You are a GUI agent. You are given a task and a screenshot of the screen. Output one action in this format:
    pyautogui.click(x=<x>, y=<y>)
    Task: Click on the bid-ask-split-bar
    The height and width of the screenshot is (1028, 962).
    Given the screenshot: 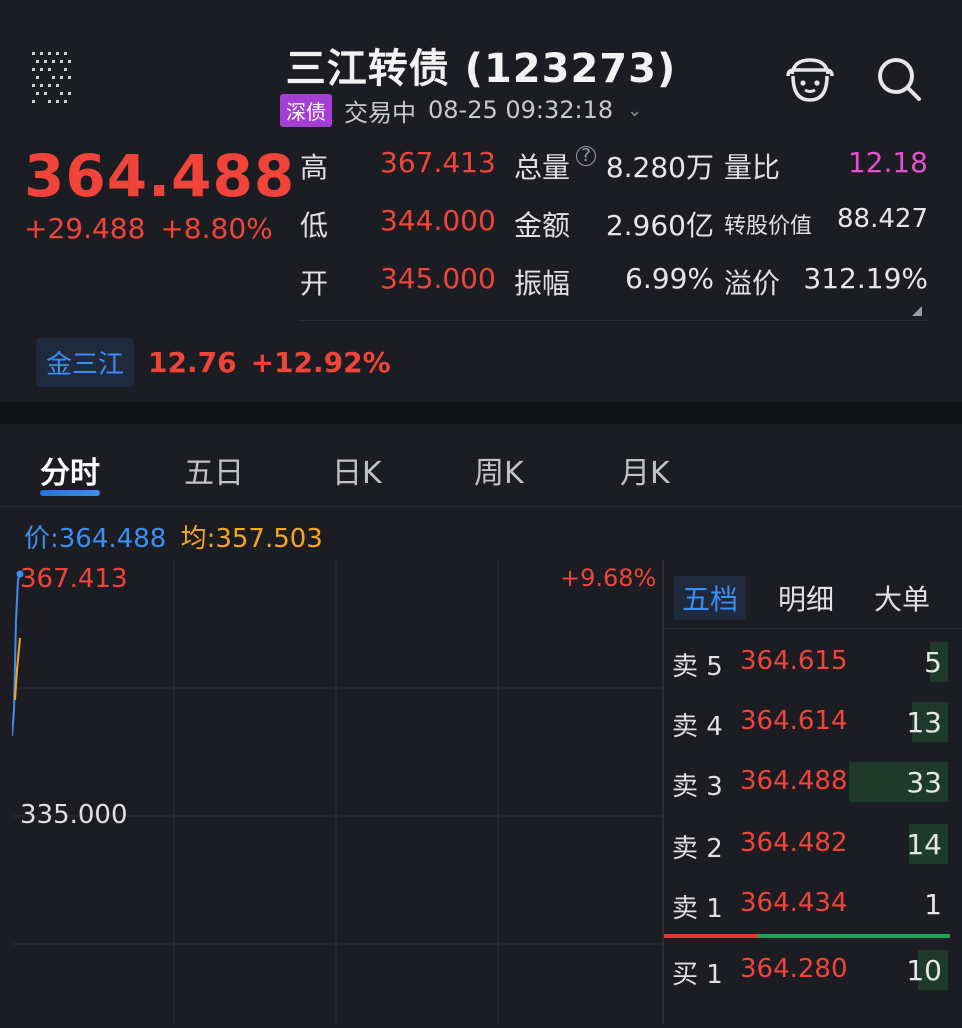 What is the action you would take?
    pyautogui.click(x=807, y=936)
    